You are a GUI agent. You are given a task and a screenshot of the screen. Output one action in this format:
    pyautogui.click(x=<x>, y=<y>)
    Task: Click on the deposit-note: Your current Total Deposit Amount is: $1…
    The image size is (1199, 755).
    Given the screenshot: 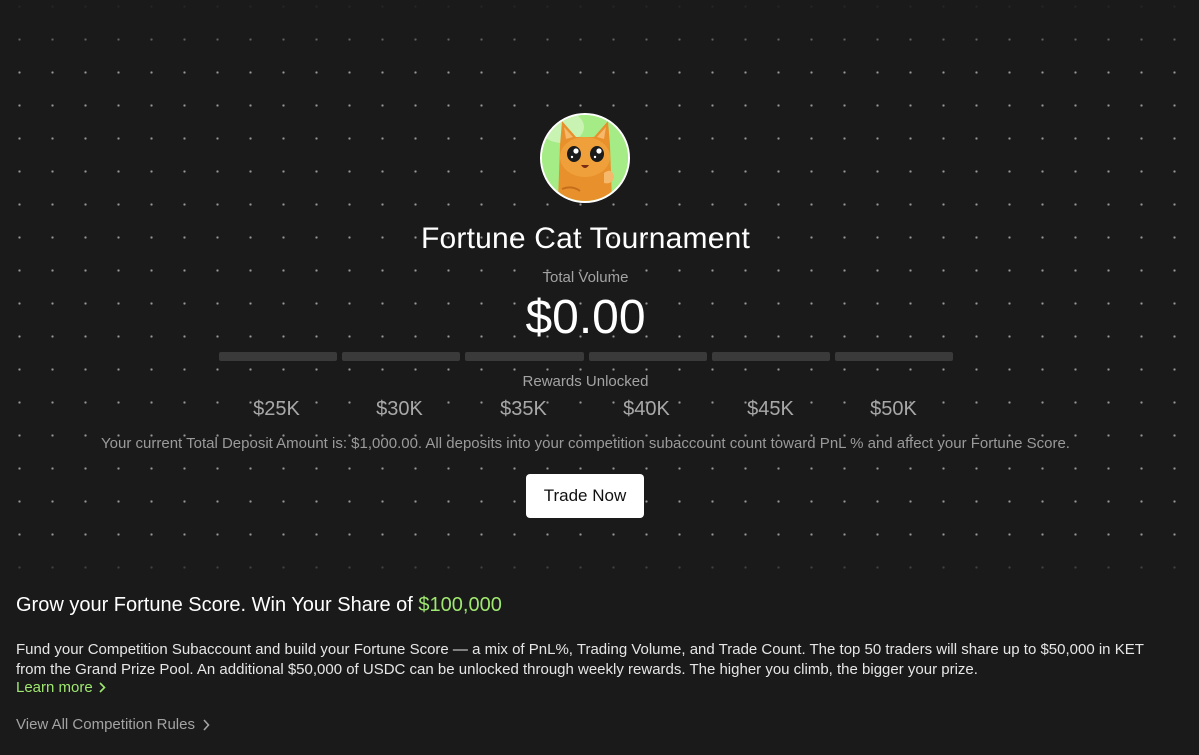 What is the action you would take?
    pyautogui.click(x=585, y=443)
    